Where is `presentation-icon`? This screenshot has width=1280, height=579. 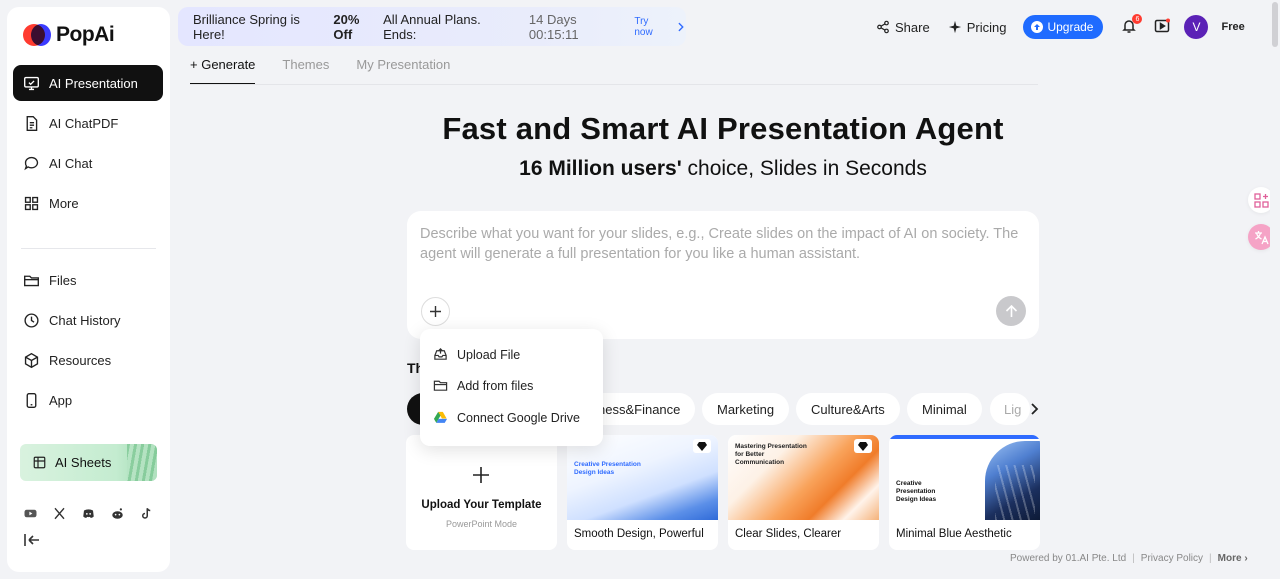
presentation-icon is located at coordinates (31, 83).